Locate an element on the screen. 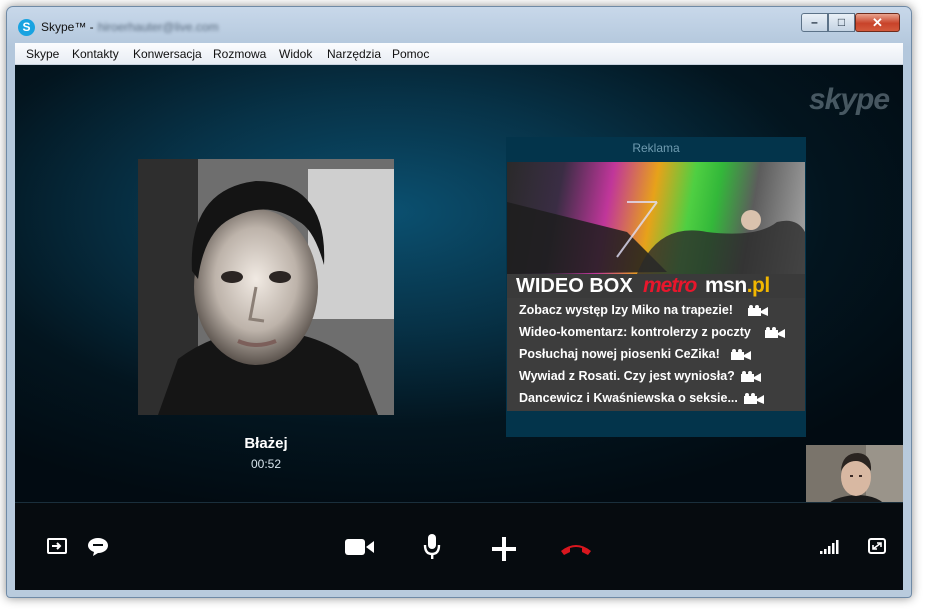 The image size is (928, 610). ad-link-text: Wideo-komentarz: kontrolerzy z poczty is located at coordinates (635, 332).